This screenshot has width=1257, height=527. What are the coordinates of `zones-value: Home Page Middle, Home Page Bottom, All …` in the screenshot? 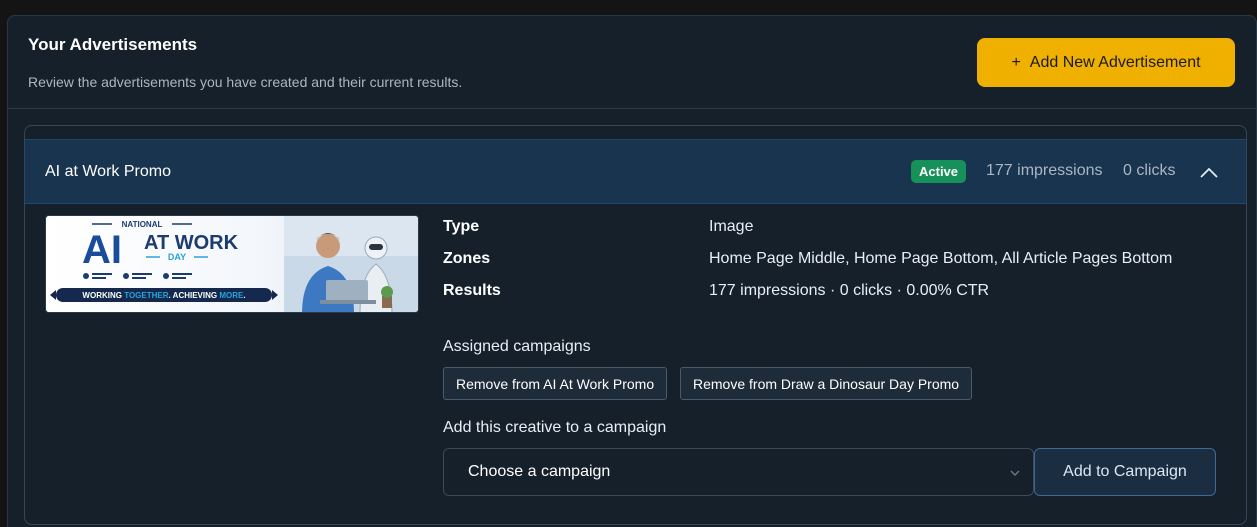 It's located at (941, 258).